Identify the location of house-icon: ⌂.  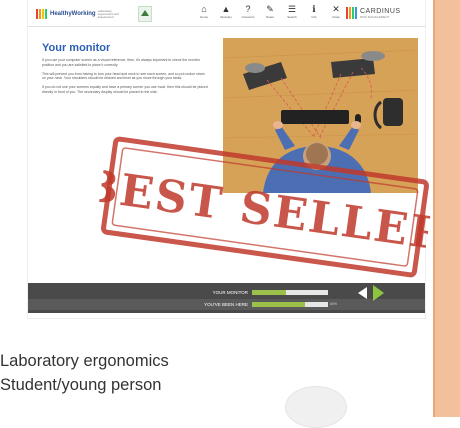
(204, 9).